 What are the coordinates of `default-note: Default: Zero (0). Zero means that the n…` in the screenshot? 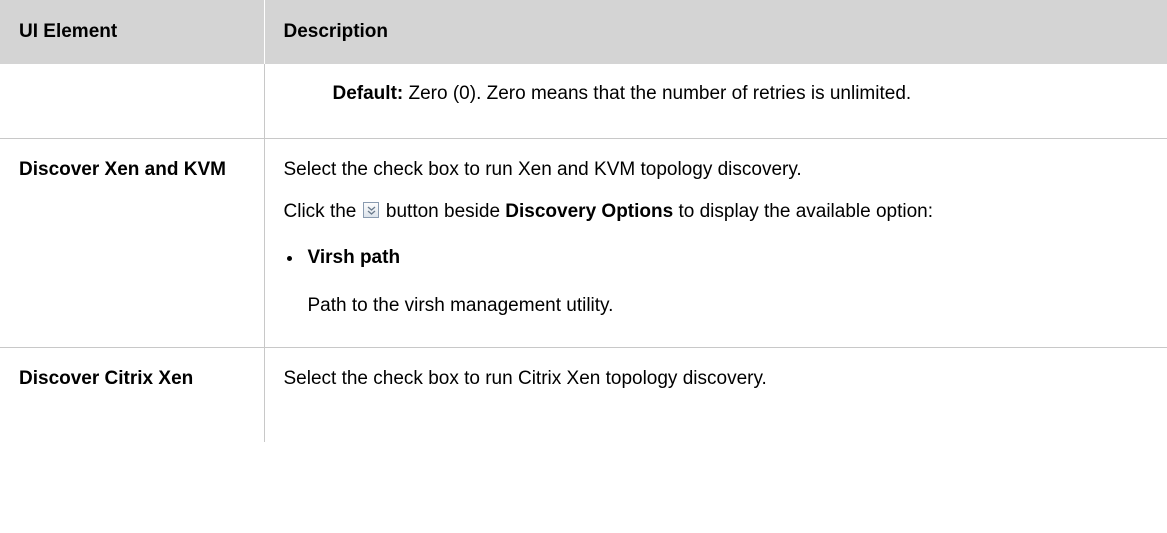 It's located at (746, 94).